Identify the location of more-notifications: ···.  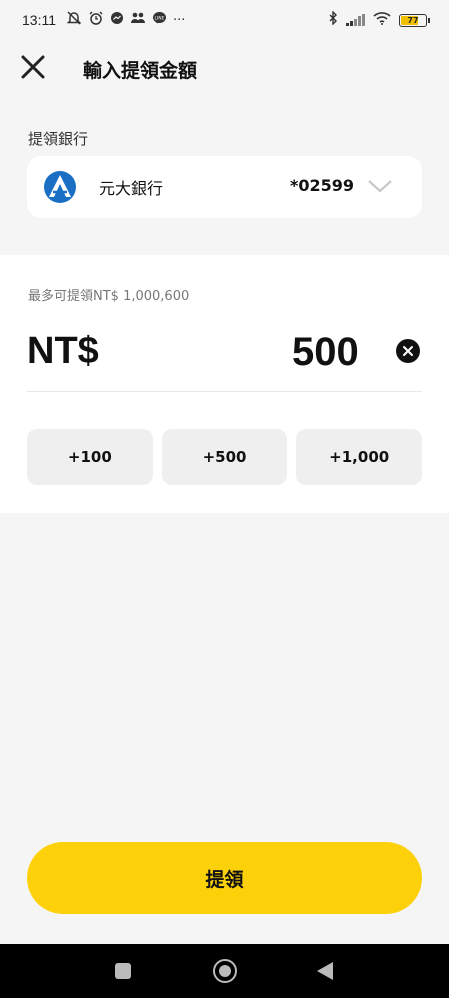
(179, 20).